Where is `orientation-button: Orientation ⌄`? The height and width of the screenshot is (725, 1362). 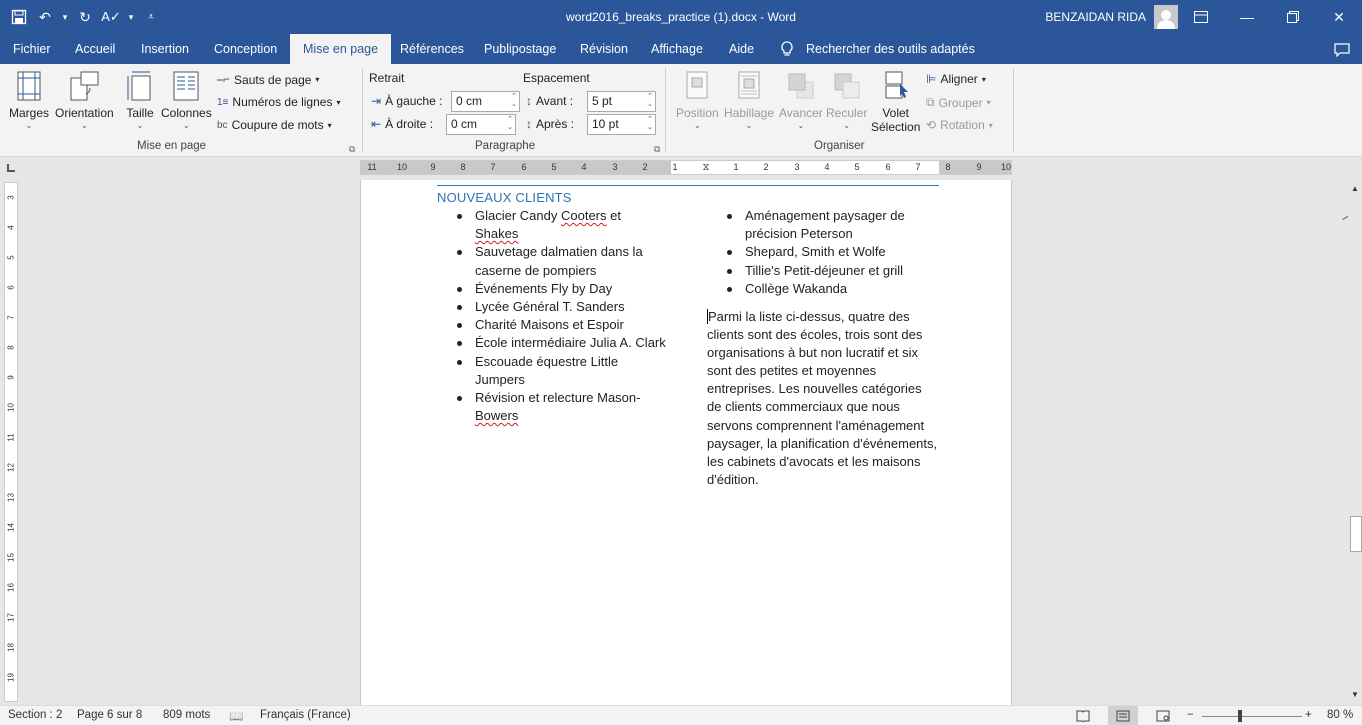
orientation-button: Orientation ⌄ is located at coordinates (84, 100).